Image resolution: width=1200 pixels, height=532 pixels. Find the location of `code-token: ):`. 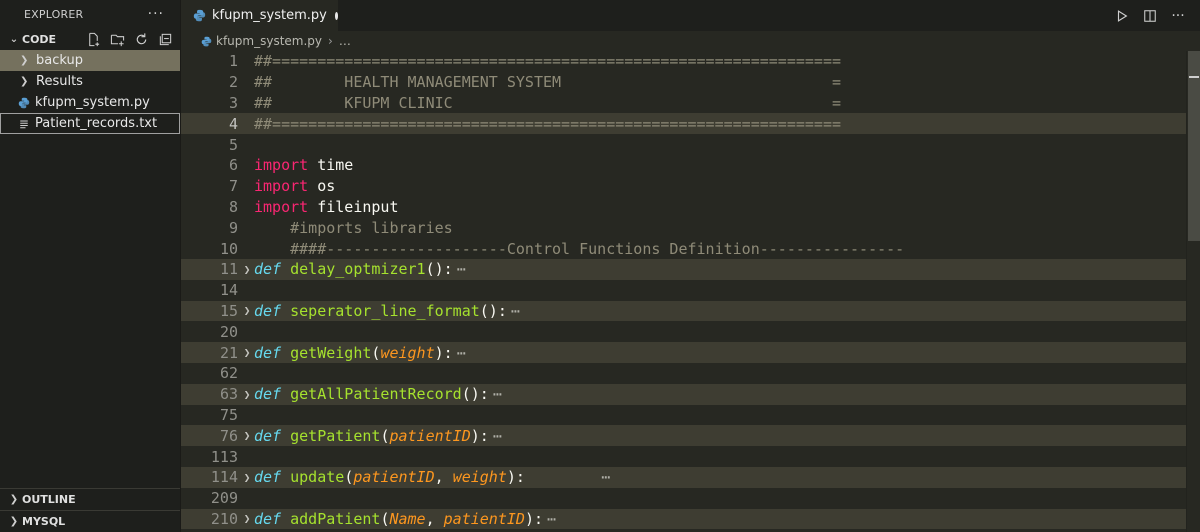

code-token: ): is located at coordinates (443, 352).